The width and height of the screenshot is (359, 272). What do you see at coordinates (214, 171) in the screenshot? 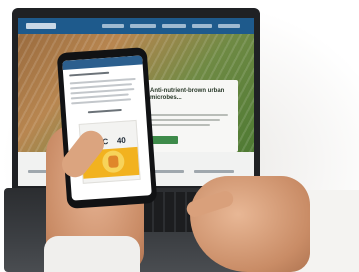
I see `footer-text` at bounding box center [214, 171].